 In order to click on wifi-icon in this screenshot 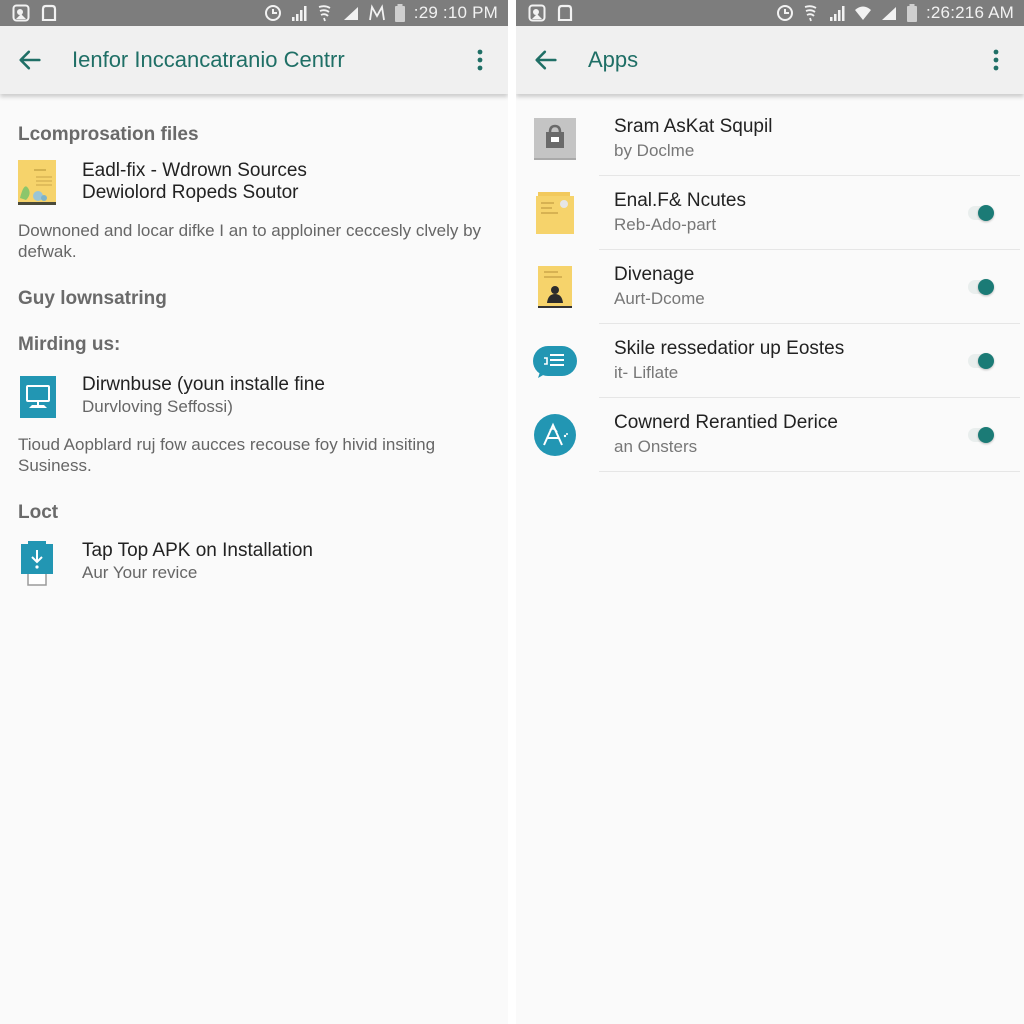, I will do `click(863, 13)`.